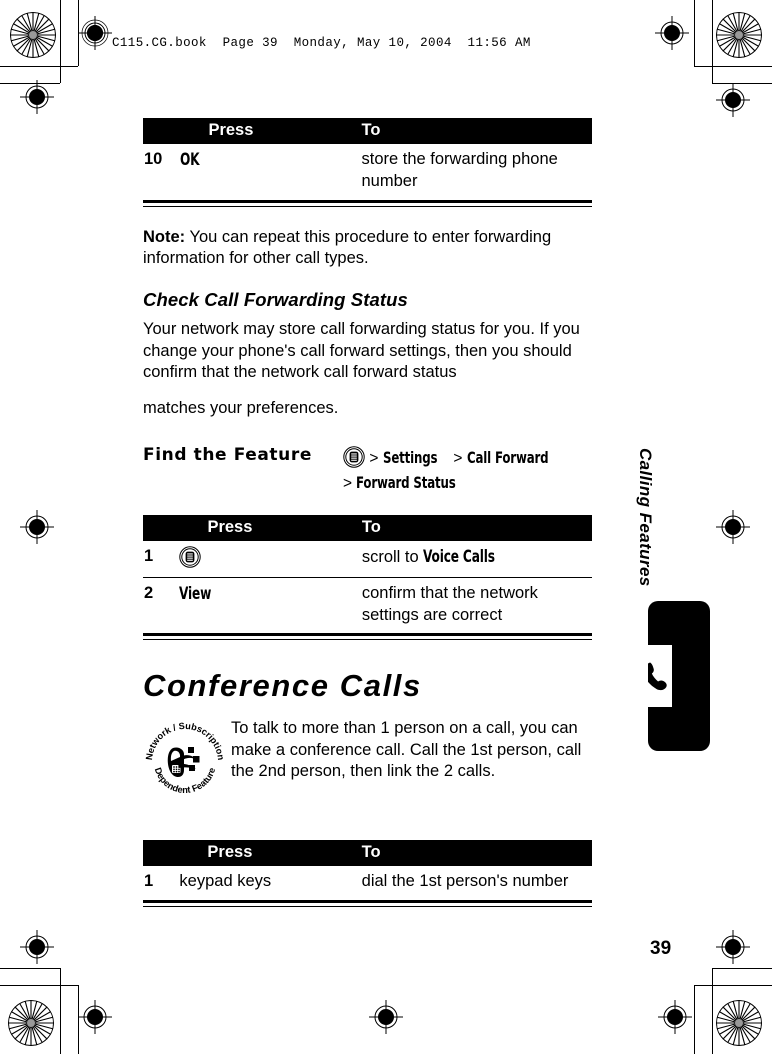  I want to click on press-key: View, so click(266, 605).